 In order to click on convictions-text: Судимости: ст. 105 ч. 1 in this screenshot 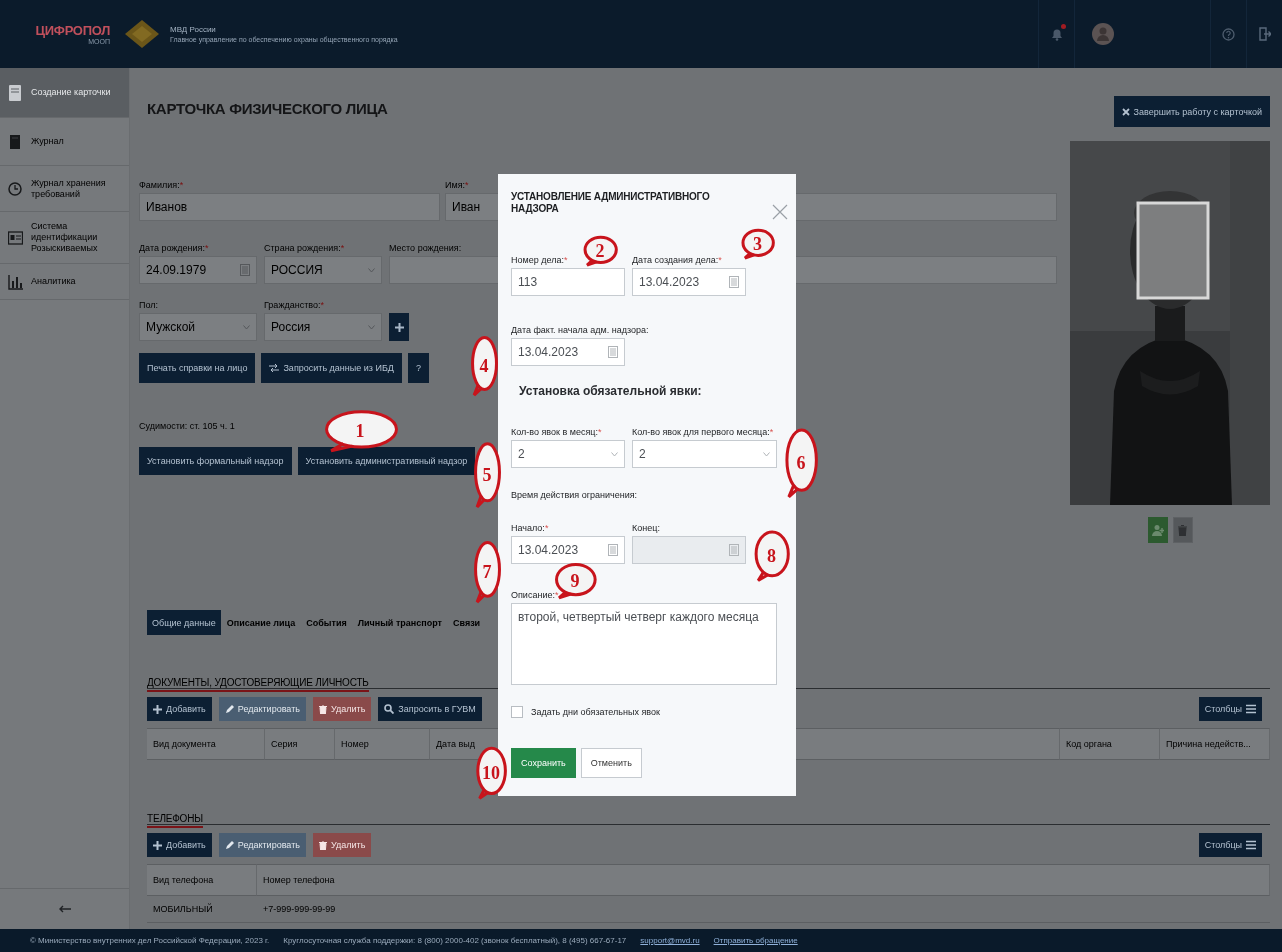, I will do `click(187, 427)`.